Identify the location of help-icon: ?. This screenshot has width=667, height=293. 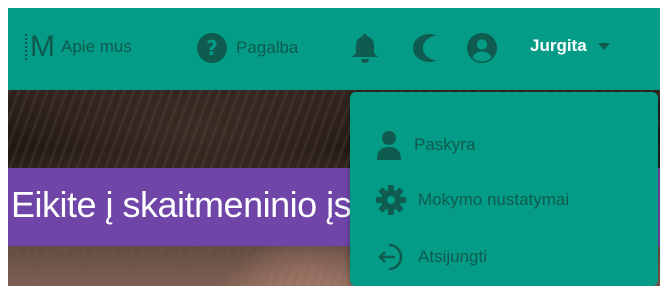
(212, 48).